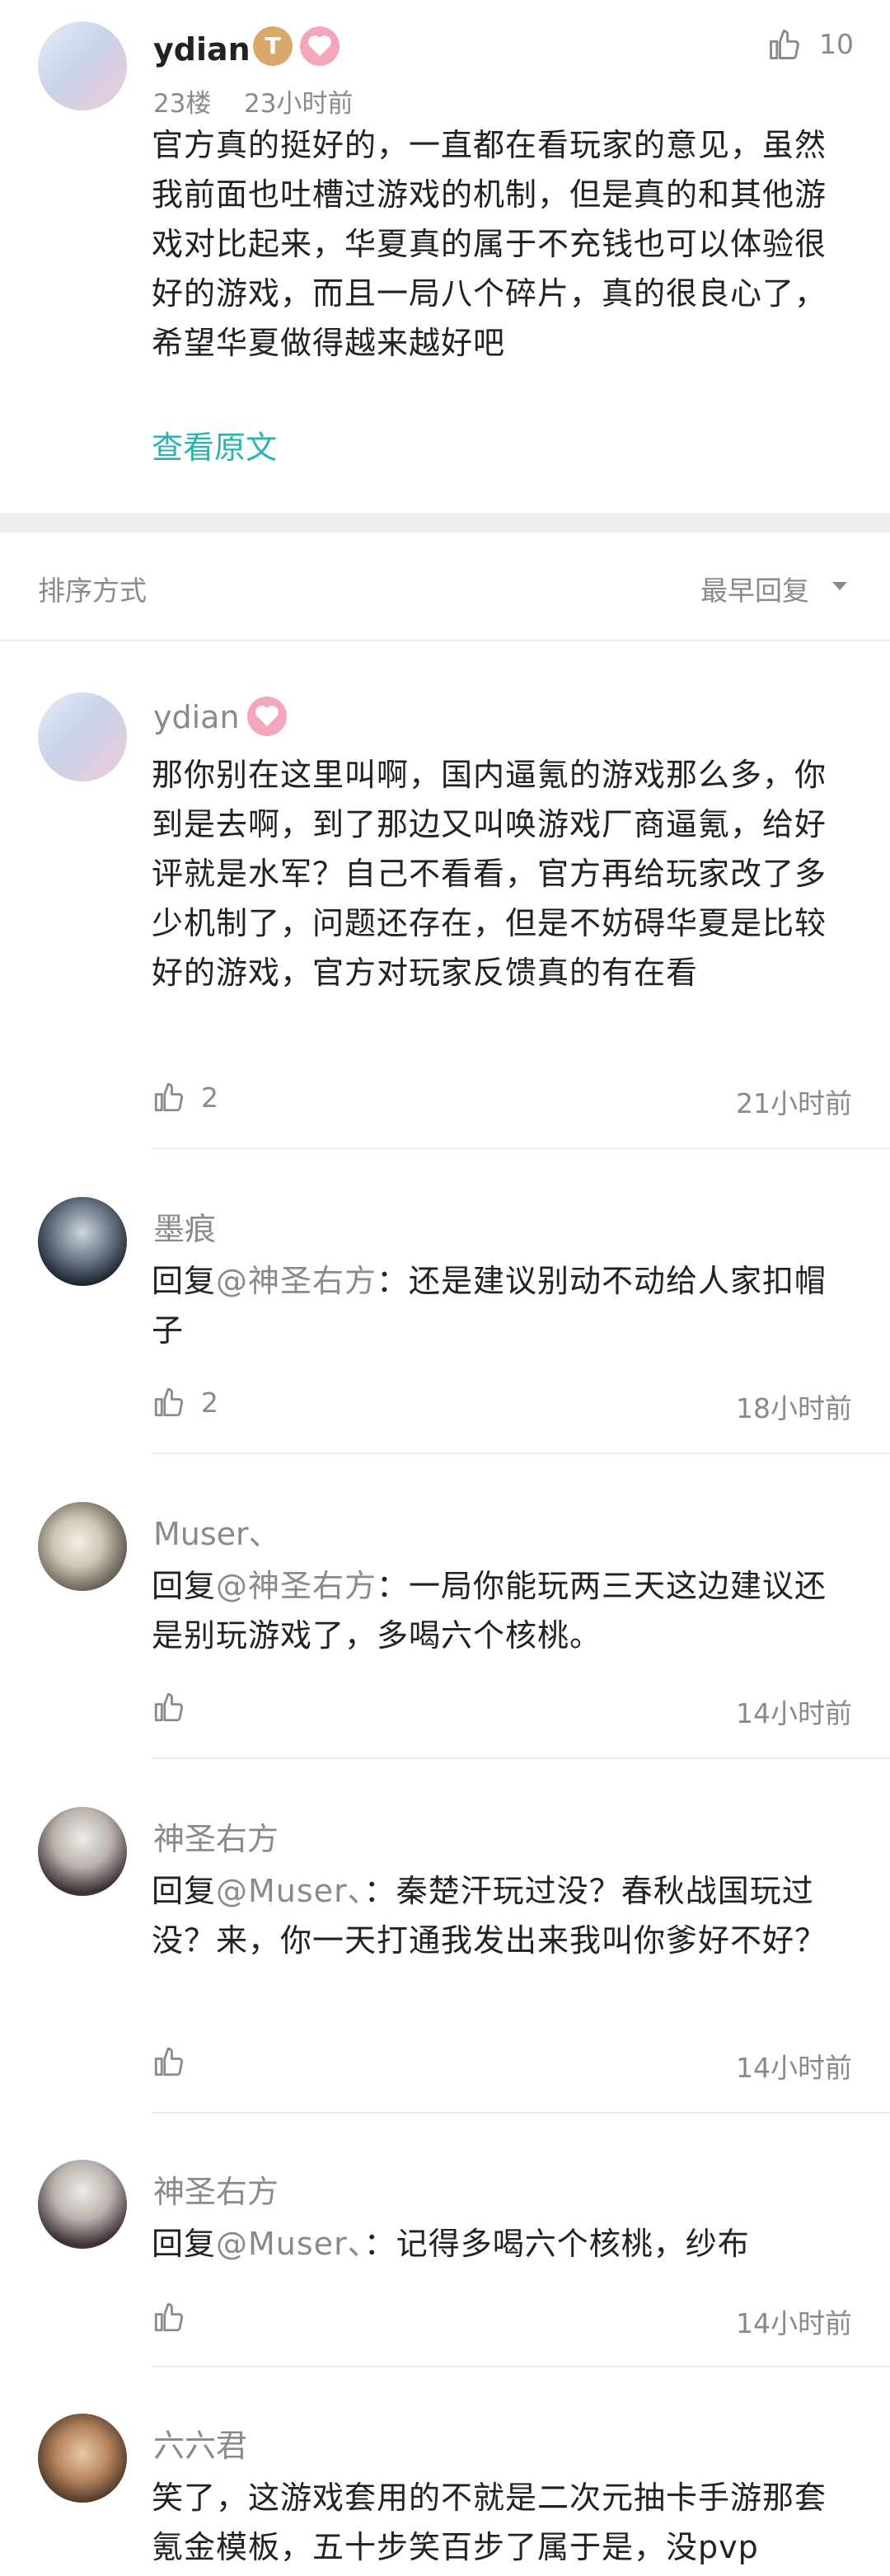  I want to click on sort-dropdown: 最早回复, so click(779, 588).